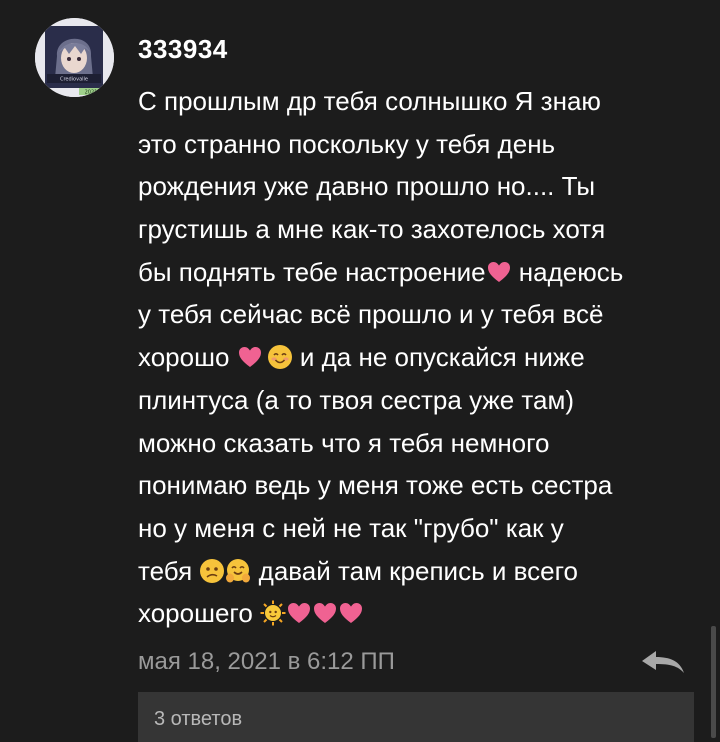 This screenshot has width=720, height=742. Describe the element at coordinates (369, 101) in the screenshot. I see `comment-text-segment: С прошлым др тебя солнышко Я знаю` at that location.